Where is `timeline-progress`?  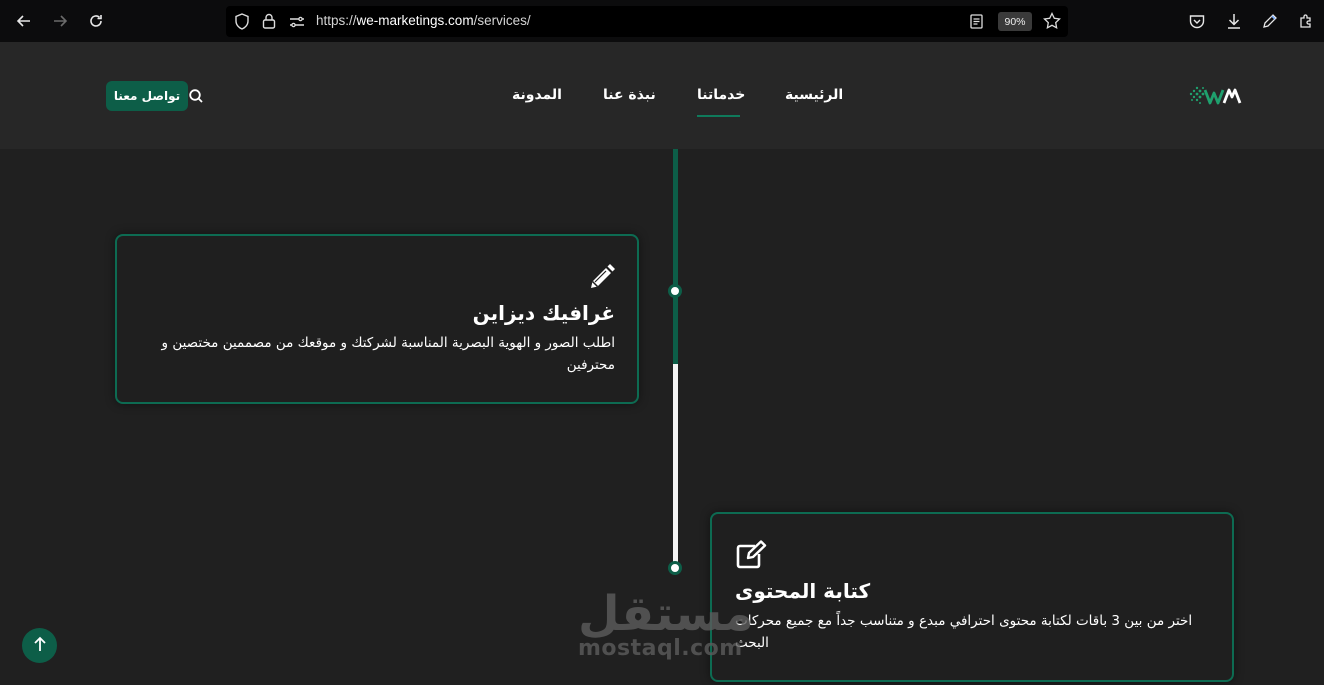
timeline-progress is located at coordinates (675, 256).